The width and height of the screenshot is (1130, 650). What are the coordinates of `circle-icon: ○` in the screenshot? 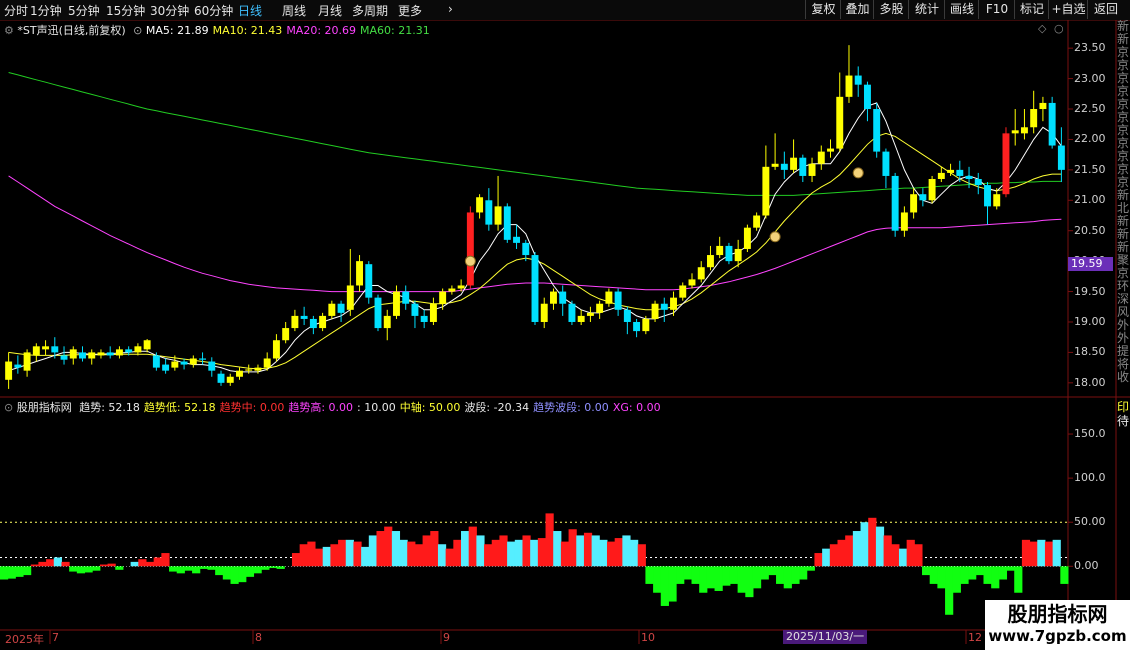 It's located at (1059, 28).